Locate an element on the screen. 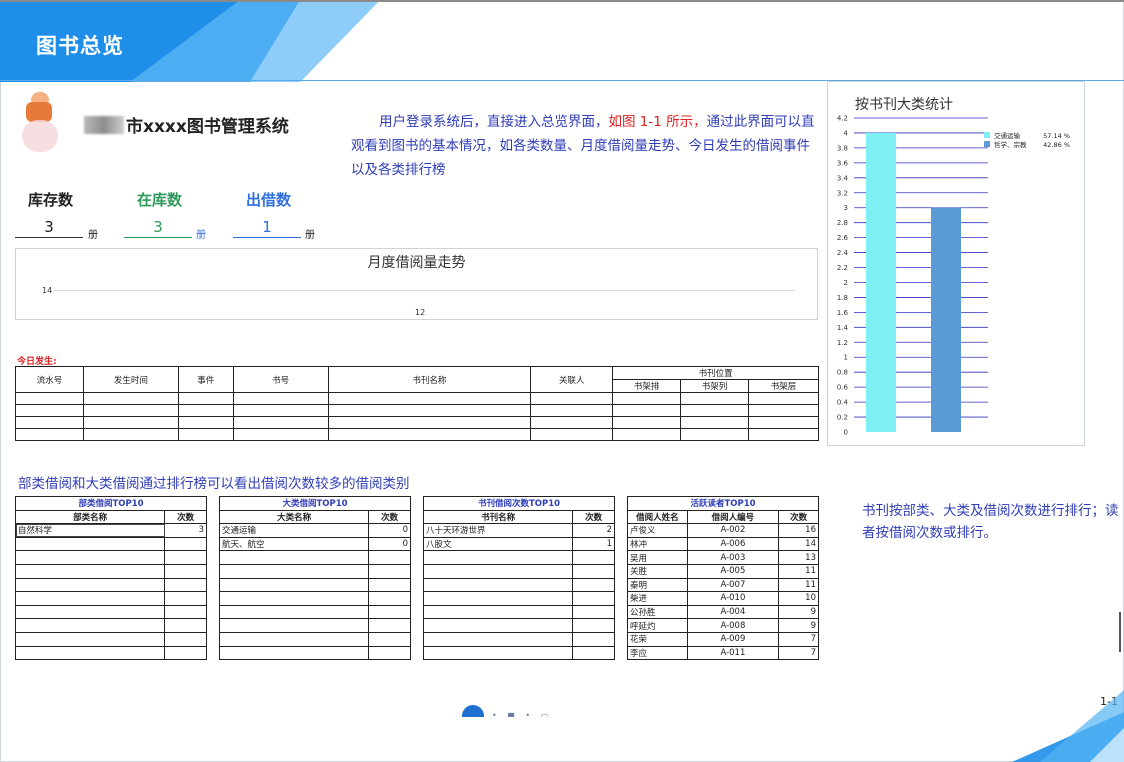 The width and height of the screenshot is (1124, 762). y-tick-label: 3 is located at coordinates (846, 208).